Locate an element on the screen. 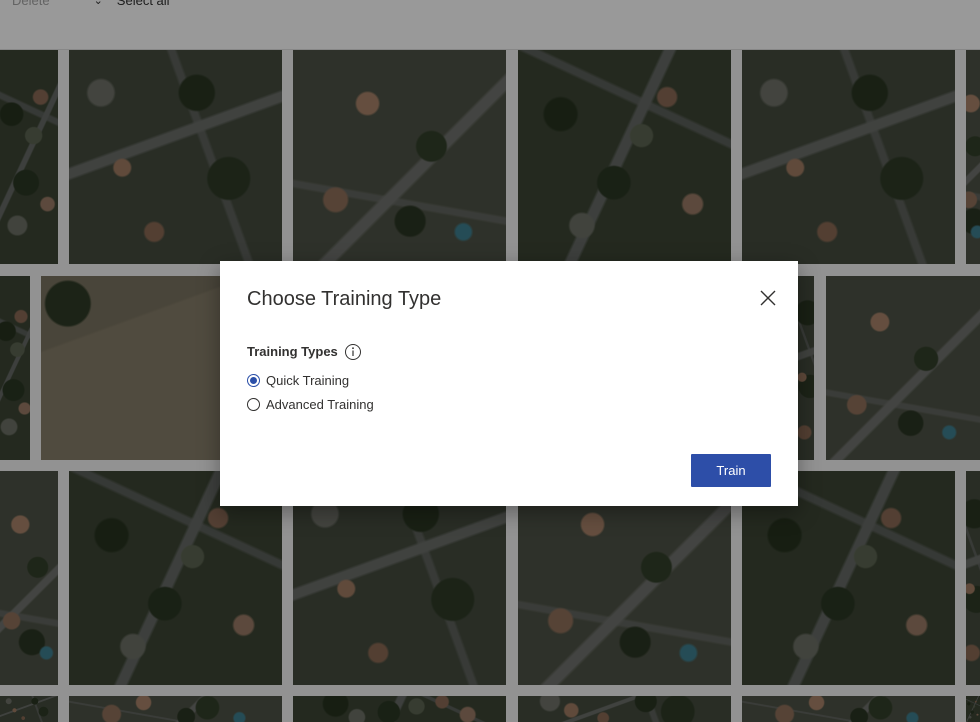  training-types-label-text: Training Types is located at coordinates (292, 351).